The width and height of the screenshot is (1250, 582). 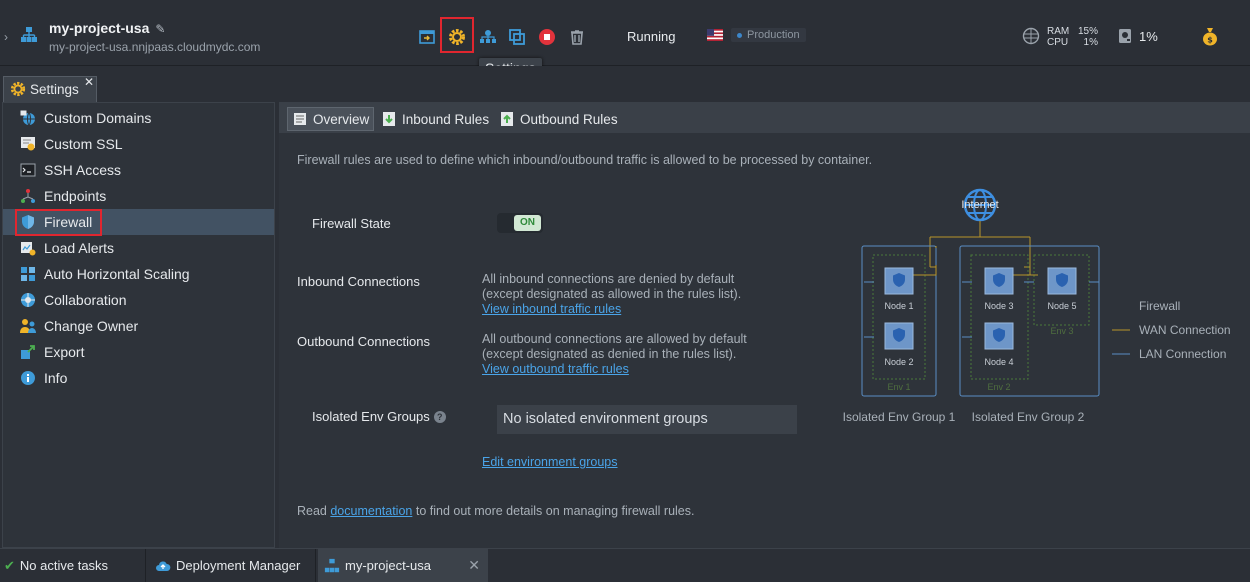 I want to click on sidebar-item-label: Collaboration, so click(x=85, y=300).